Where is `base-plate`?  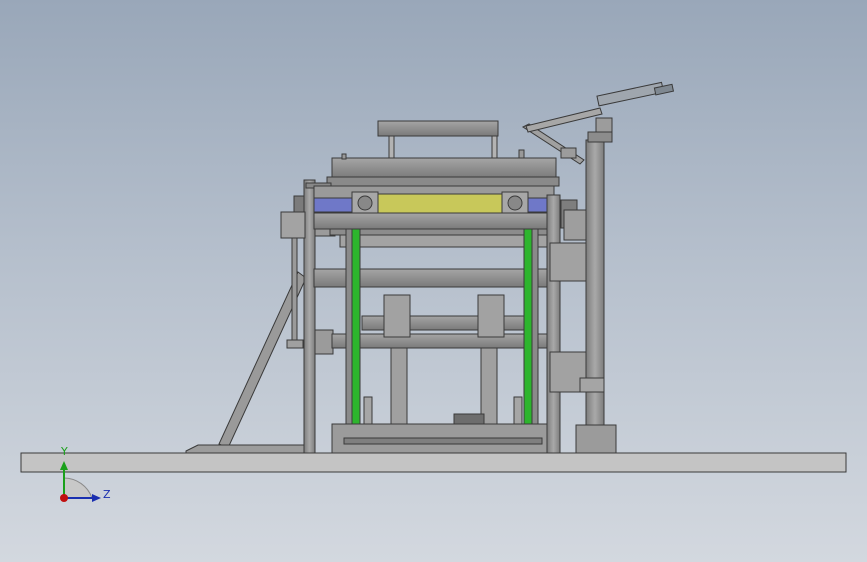
base-plate is located at coordinates (433, 462).